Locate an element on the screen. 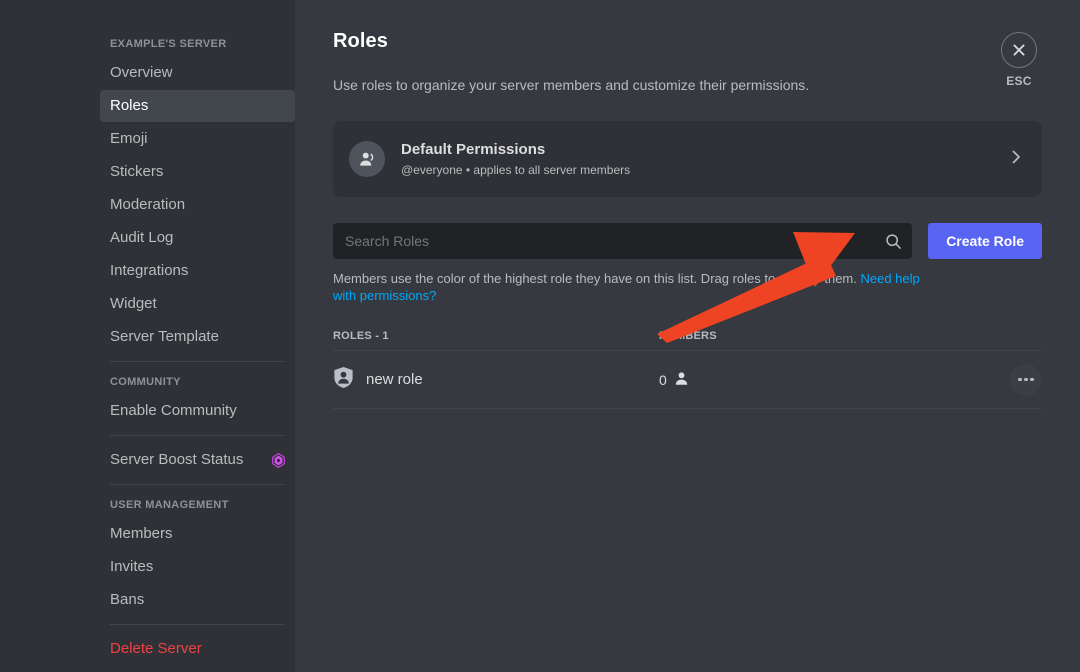  sidebar-server-header: EXAMPLE'S SERVER is located at coordinates (168, 44).